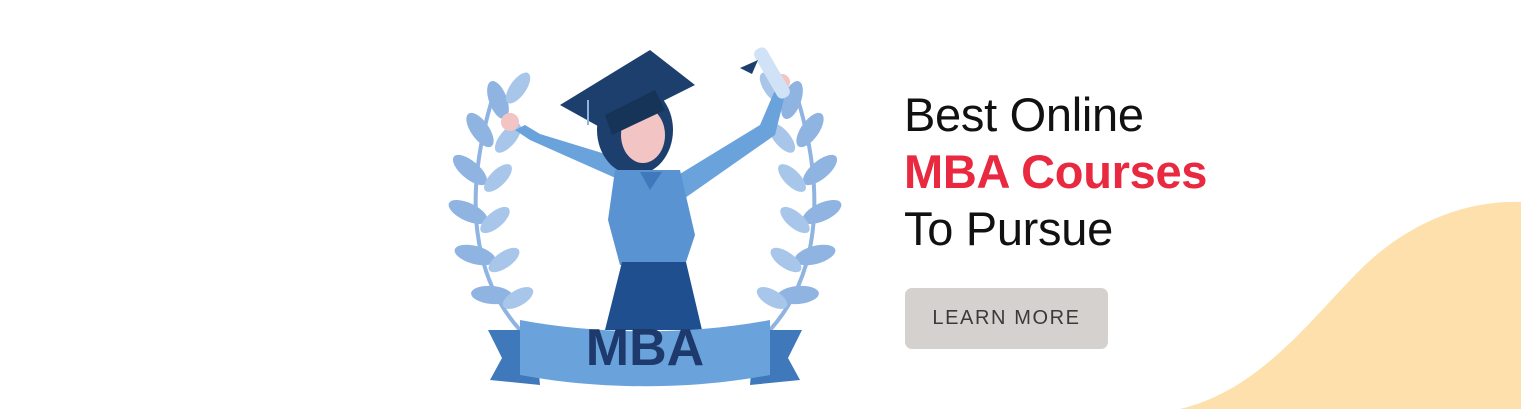 Image resolution: width=1521 pixels, height=409 pixels. What do you see at coordinates (799, 202) in the screenshot?
I see `laurel-right-icon` at bounding box center [799, 202].